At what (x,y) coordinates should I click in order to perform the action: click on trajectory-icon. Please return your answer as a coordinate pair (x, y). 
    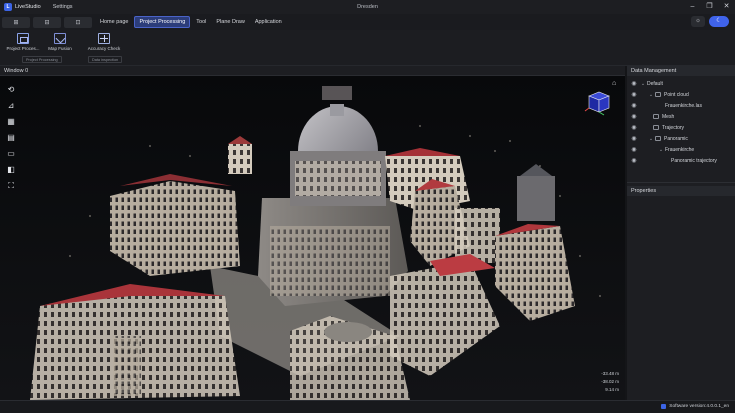
    Looking at the image, I should click on (656, 127).